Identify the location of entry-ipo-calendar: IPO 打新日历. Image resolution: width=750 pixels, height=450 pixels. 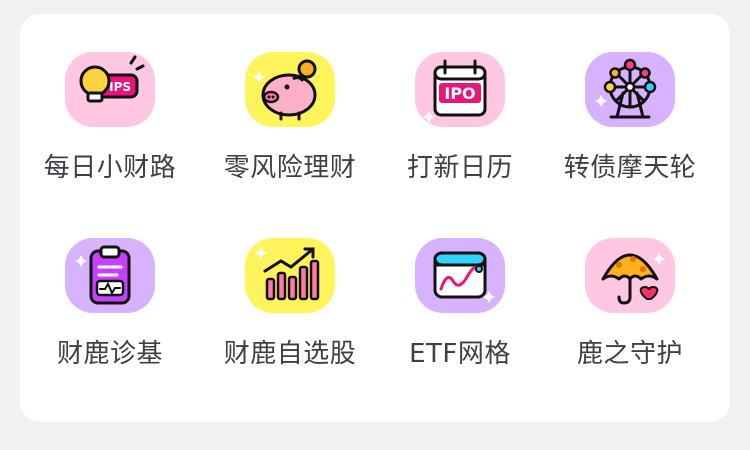
(460, 99).